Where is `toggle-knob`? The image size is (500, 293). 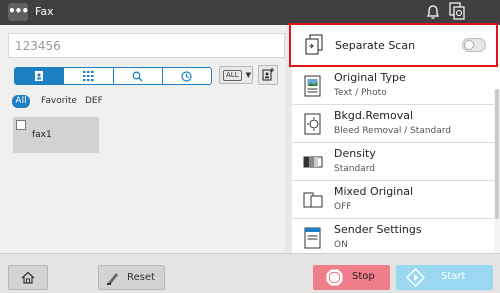
toggle-knob is located at coordinates (469, 45).